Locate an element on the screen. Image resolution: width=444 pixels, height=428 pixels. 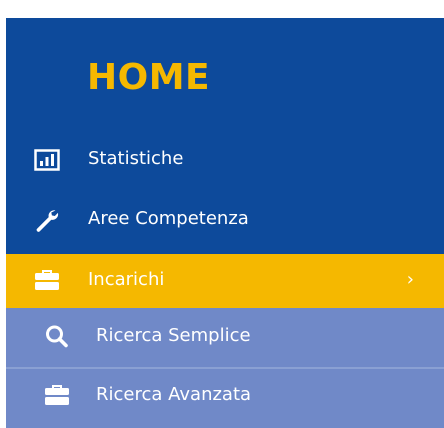
wrench-icon is located at coordinates (47, 221).